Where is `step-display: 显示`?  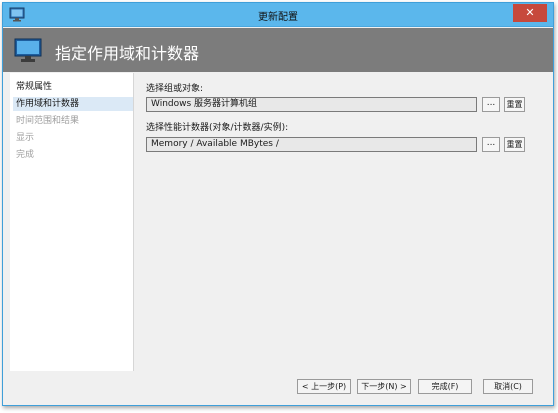 step-display: 显示 is located at coordinates (25, 138).